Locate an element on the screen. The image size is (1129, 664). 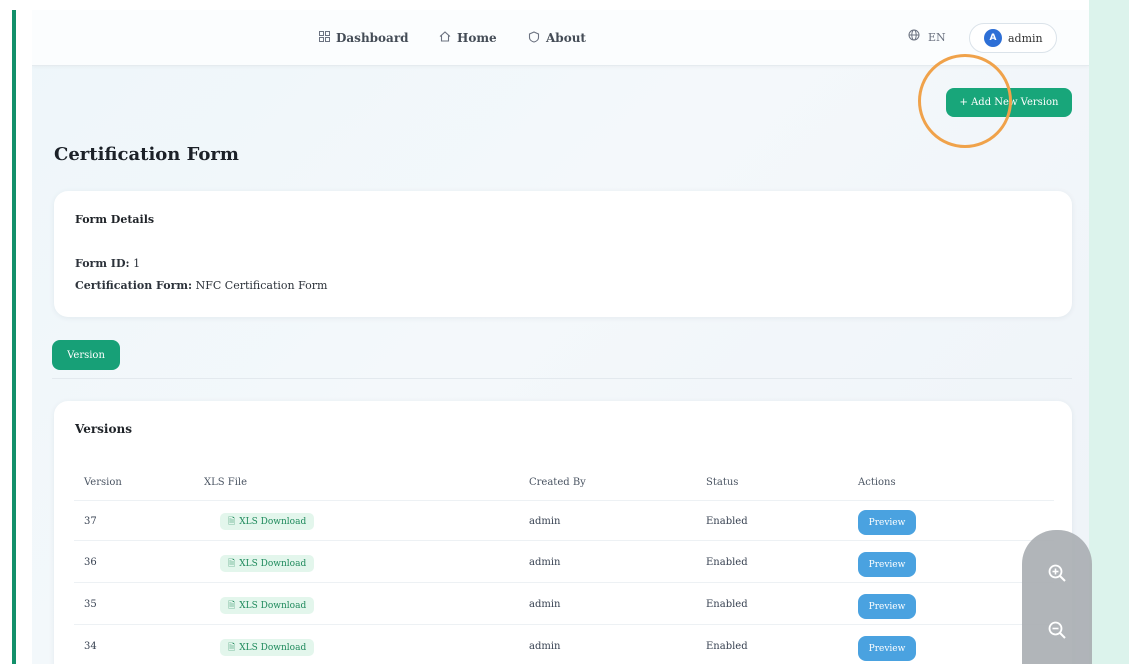
certification-form-value: NFC Certification Form is located at coordinates (261, 285).